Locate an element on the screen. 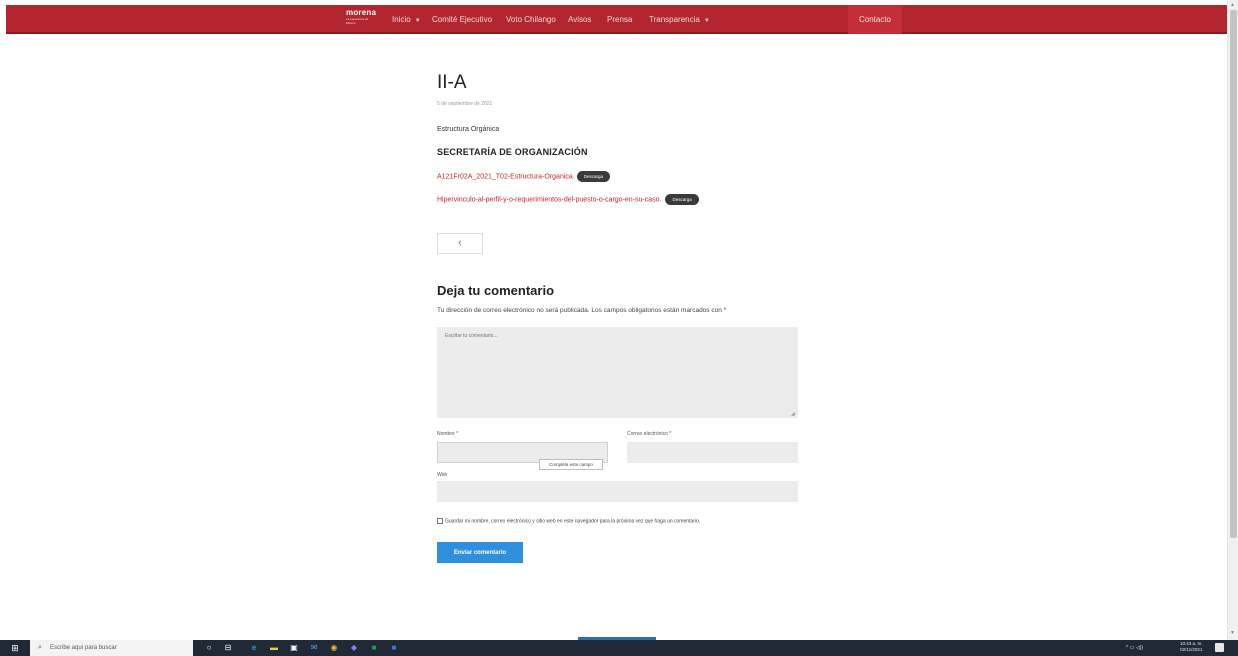  task-view-icon: ⊟ is located at coordinates (228, 648).